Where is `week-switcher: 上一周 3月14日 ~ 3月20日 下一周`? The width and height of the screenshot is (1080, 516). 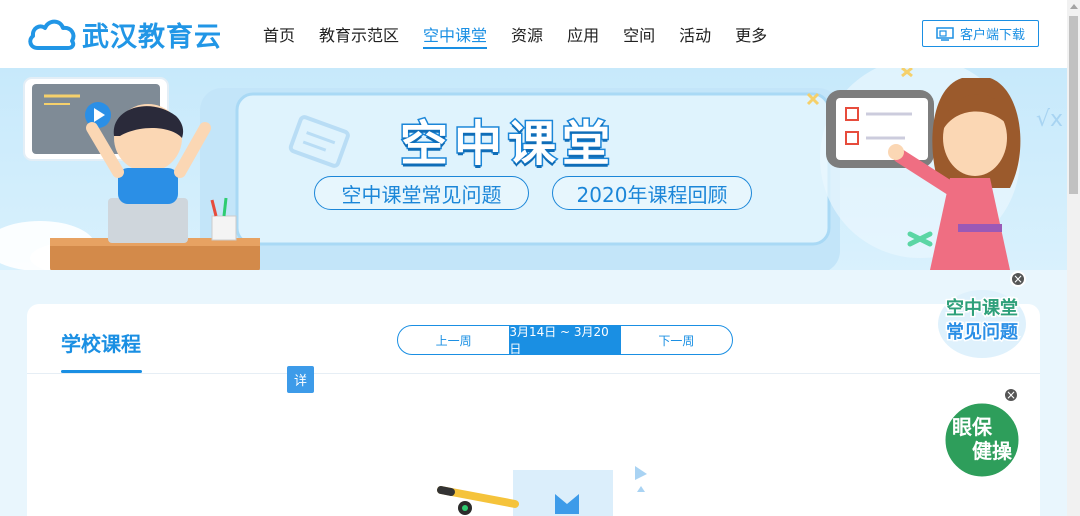 week-switcher: 上一周 3月14日 ~ 3月20日 下一周 is located at coordinates (565, 340).